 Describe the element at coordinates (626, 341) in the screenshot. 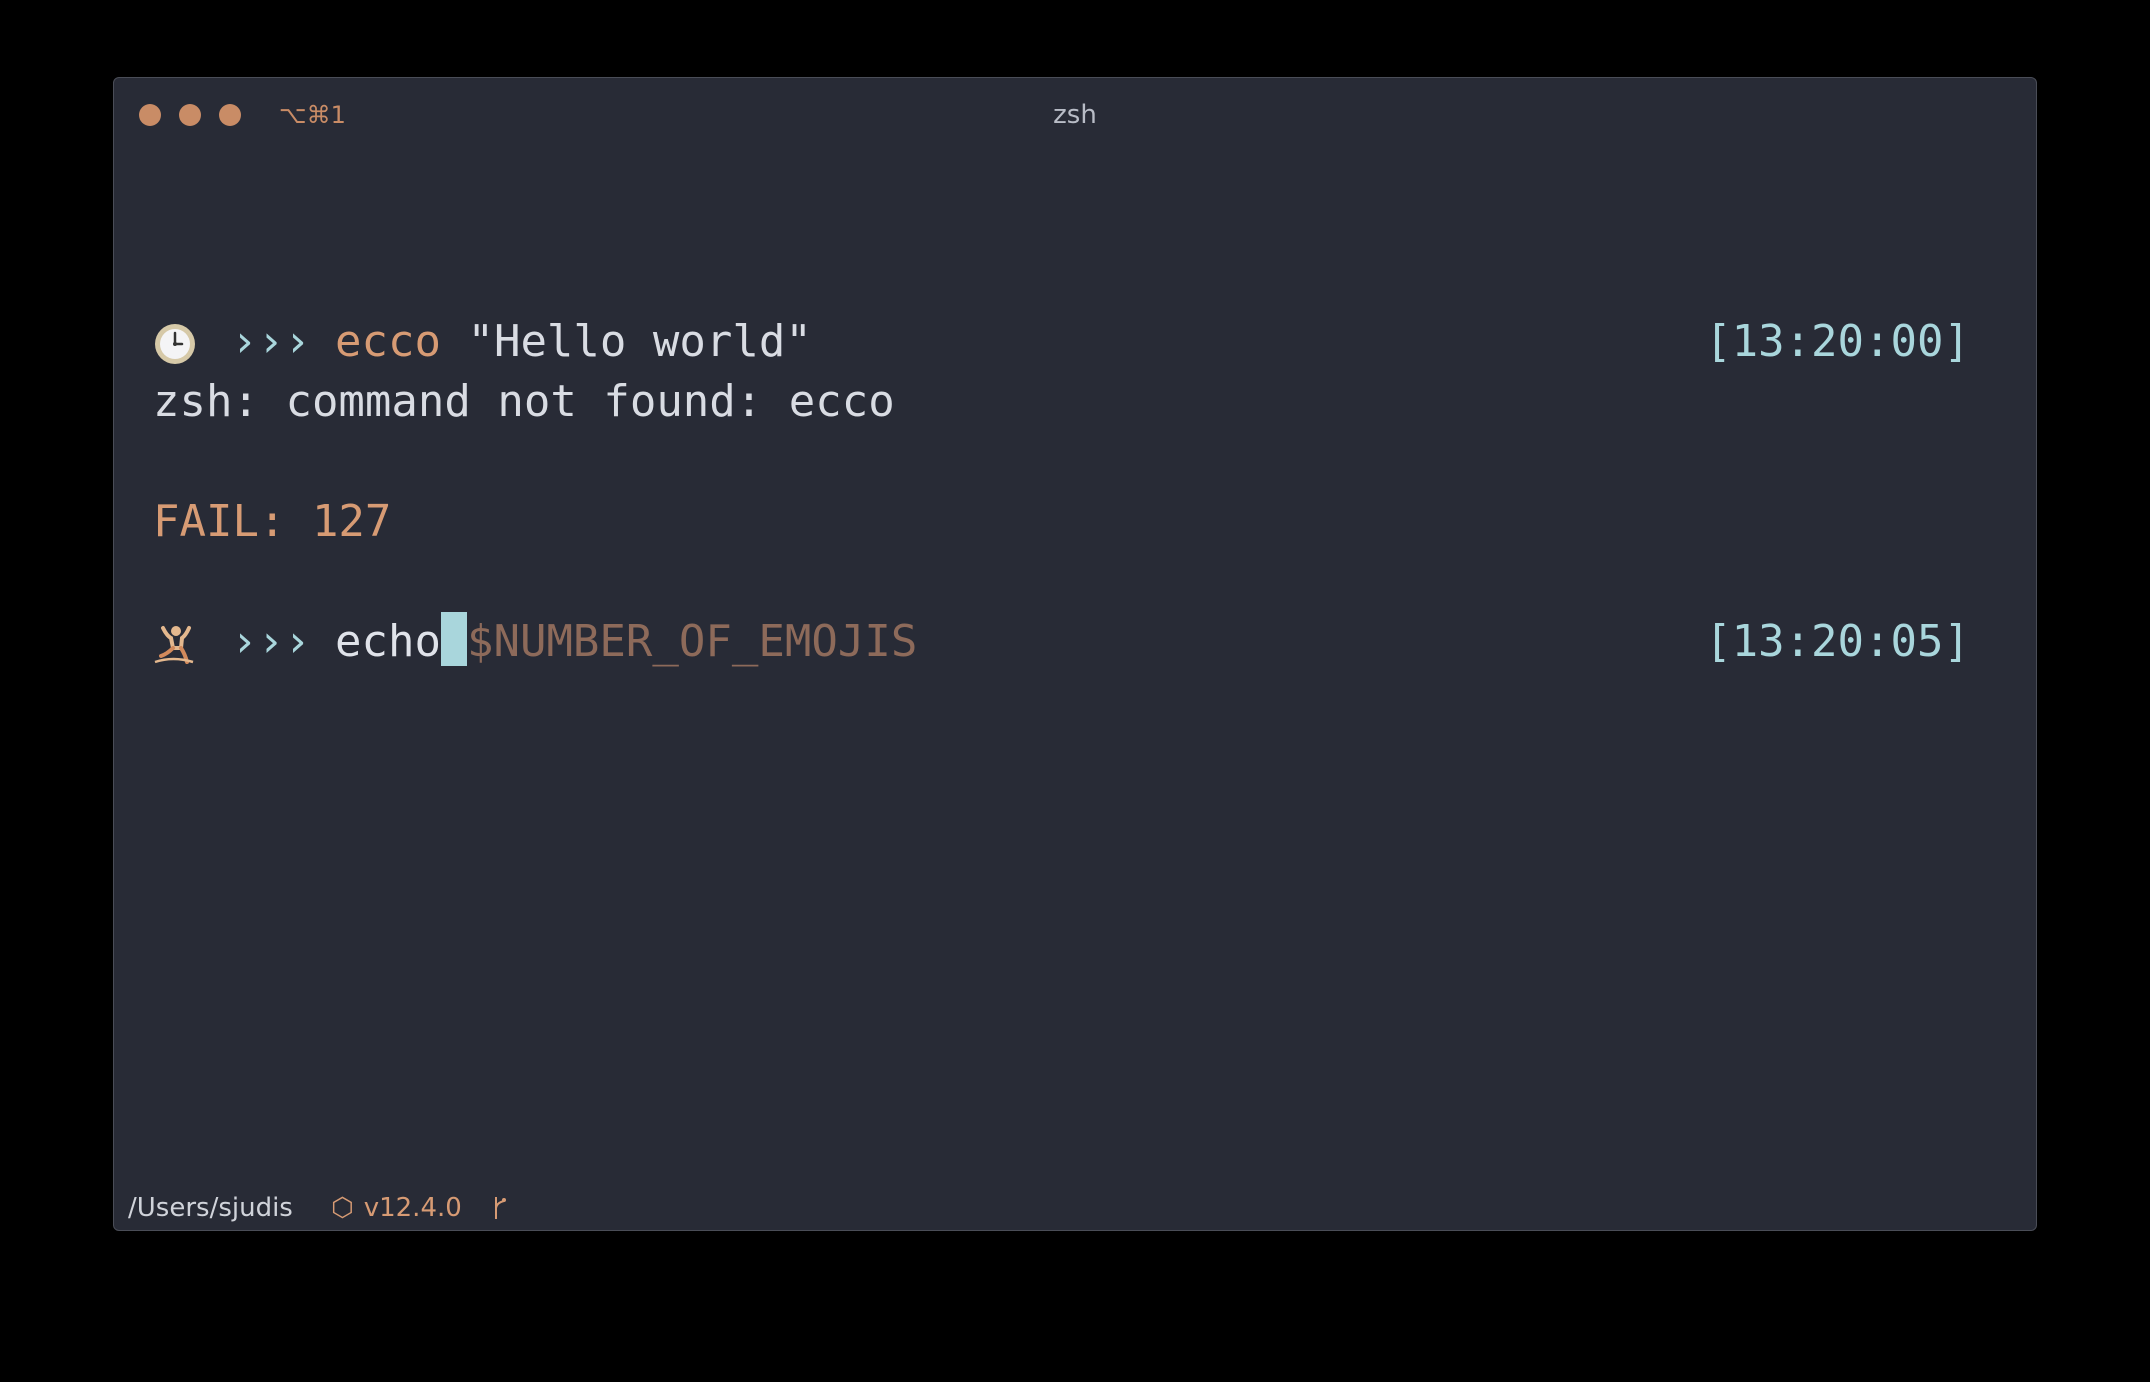

I see `command-args: "Hello world"` at that location.